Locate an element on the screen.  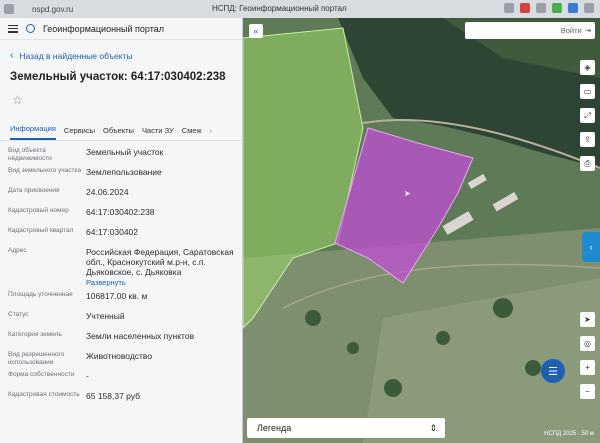
list-item: Вид земельного участка Землепользование is located at coordinates (125, 175).